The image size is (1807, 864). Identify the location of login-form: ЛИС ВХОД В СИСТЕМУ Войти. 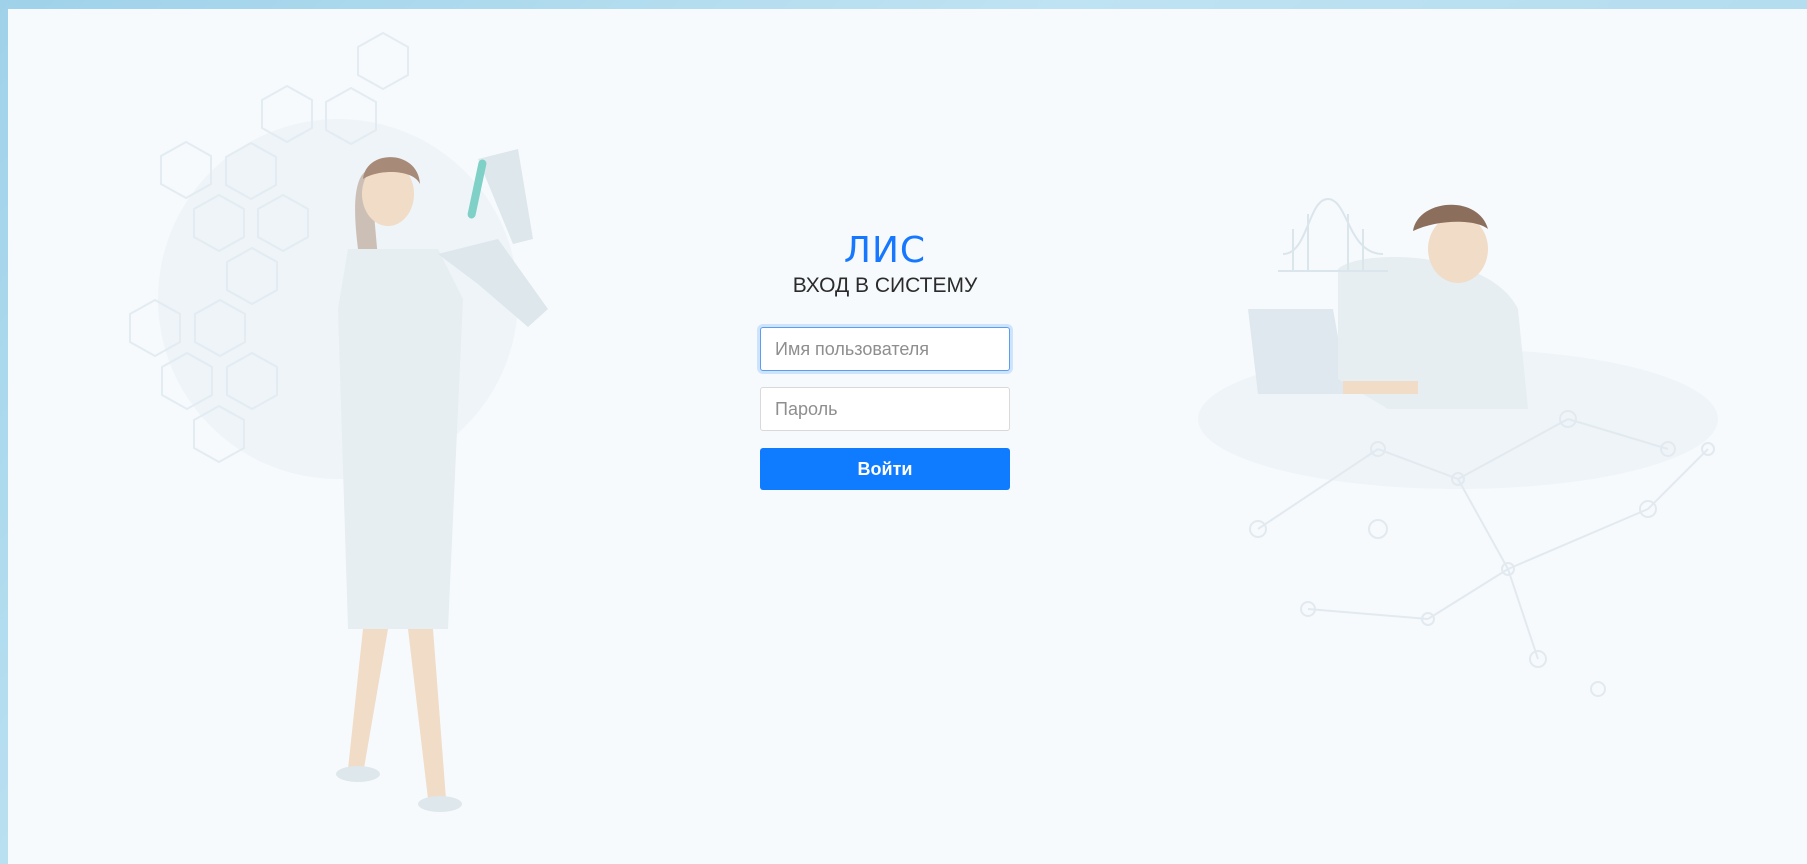
(885, 360).